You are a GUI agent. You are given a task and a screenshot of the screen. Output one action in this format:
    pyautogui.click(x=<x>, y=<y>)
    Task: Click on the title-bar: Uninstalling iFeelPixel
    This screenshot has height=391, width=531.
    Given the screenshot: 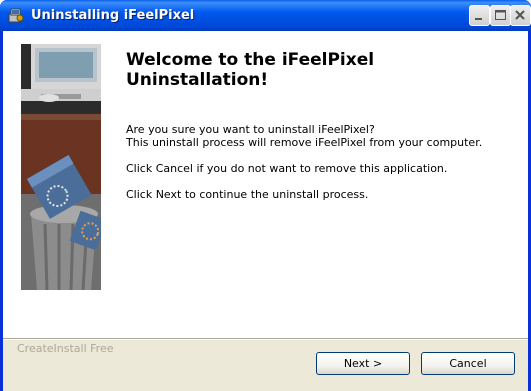 What is the action you would take?
    pyautogui.click(x=265, y=15)
    